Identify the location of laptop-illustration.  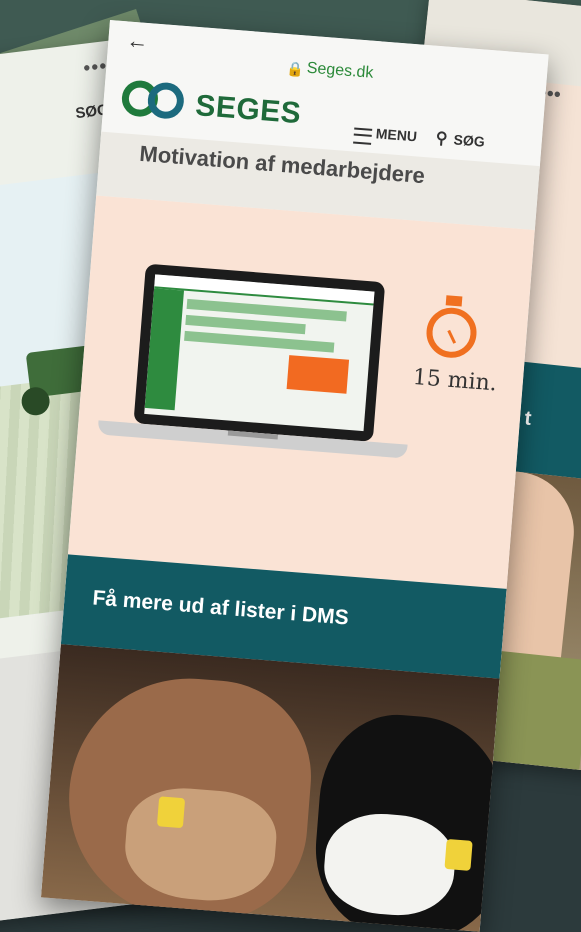
(259, 352).